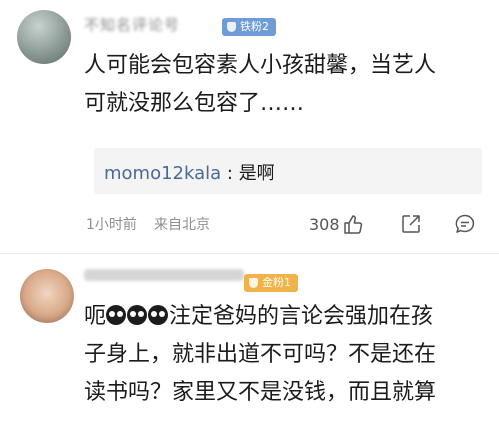 This screenshot has height=430, width=499. What do you see at coordinates (254, 26) in the screenshot?
I see `fan-badge-label: 铁粉2` at bounding box center [254, 26].